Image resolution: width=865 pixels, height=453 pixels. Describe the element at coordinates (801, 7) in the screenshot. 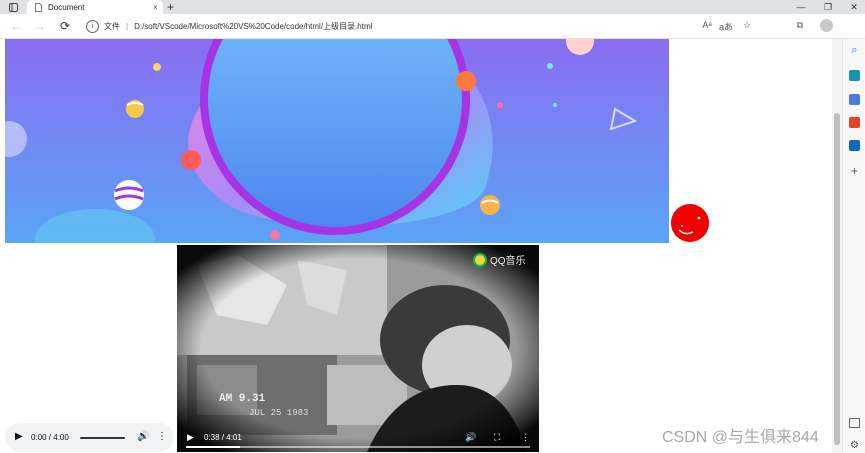

I see `minimize-button: —` at that location.